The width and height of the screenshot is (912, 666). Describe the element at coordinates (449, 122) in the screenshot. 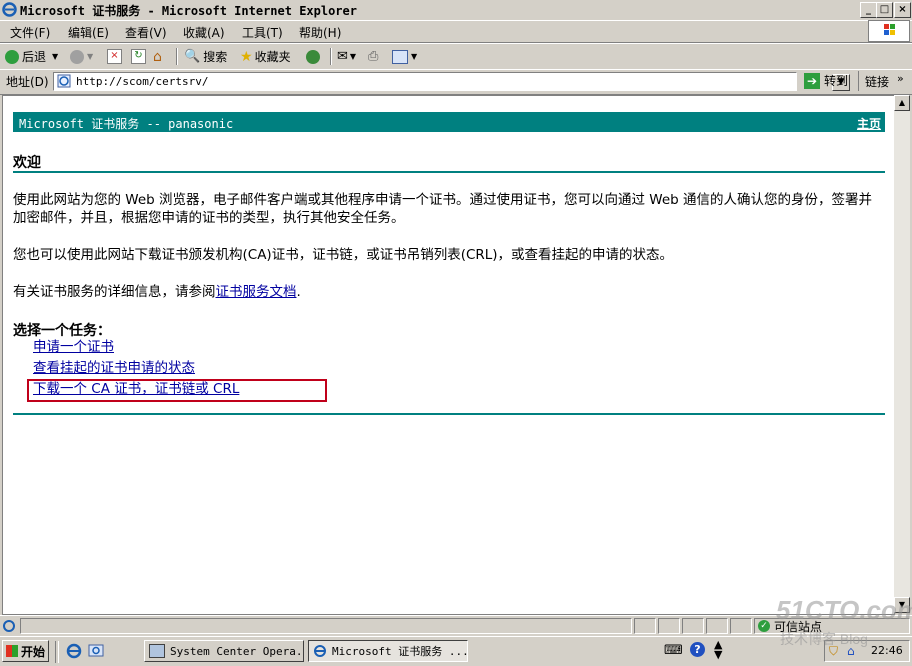

I see `page-banner: Microsoft 证书服务 -- panasonic 主页` at that location.